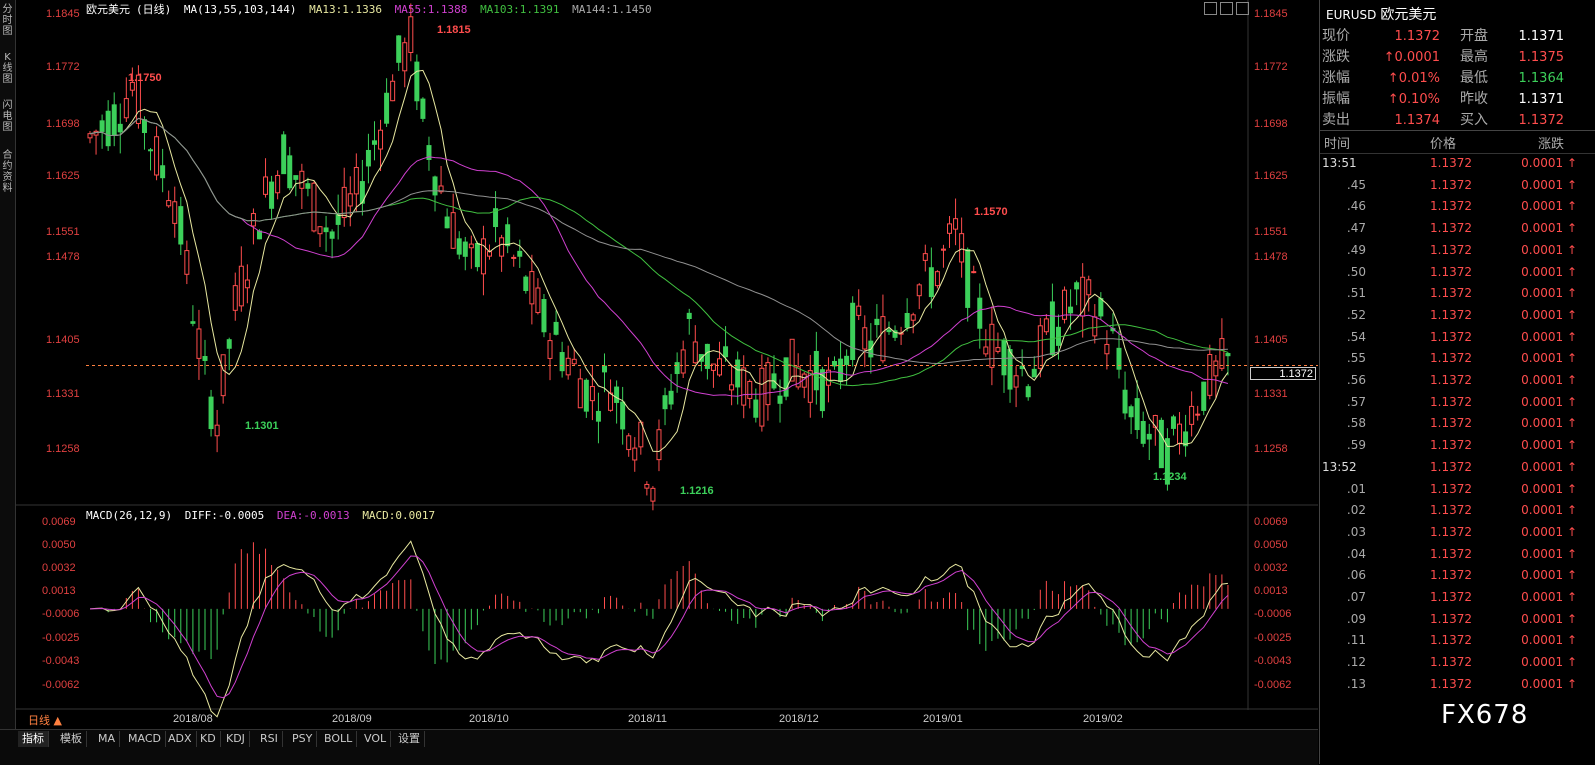  Describe the element at coordinates (1336, 36) in the screenshot. I see `quote-label: 现价` at that location.